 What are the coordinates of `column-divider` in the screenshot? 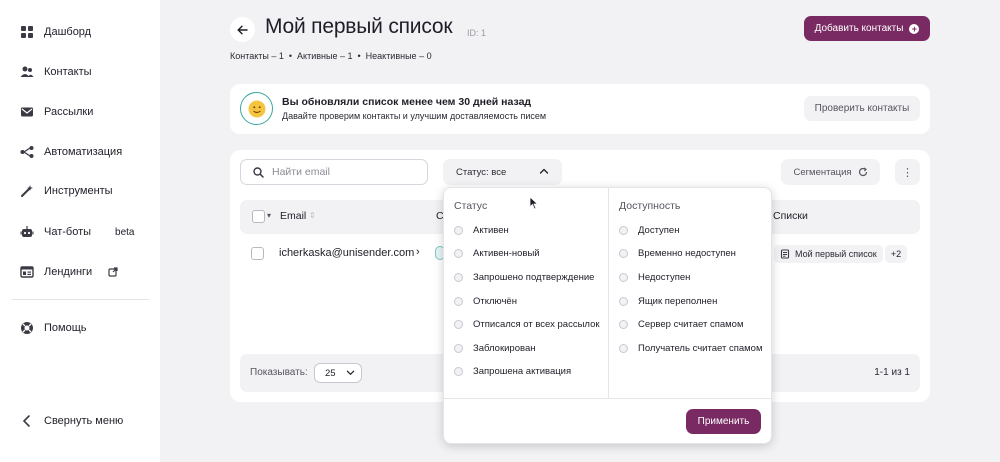 It's located at (608, 293).